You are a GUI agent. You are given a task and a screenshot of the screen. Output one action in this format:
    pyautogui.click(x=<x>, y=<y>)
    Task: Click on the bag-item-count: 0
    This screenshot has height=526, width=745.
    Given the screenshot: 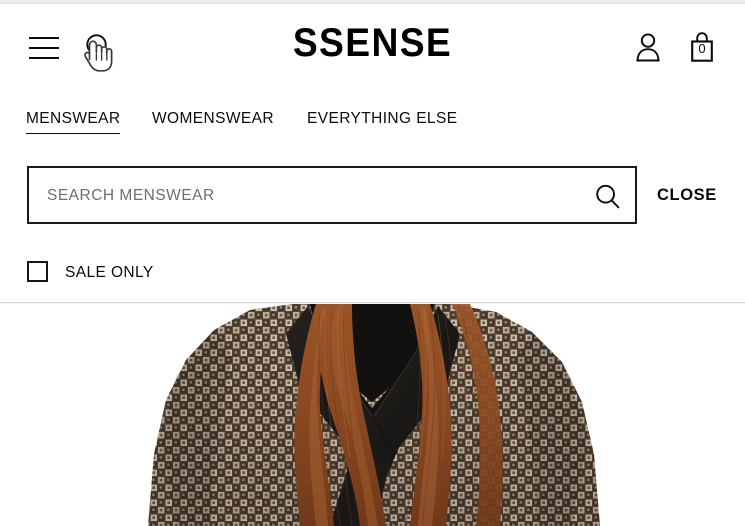 What is the action you would take?
    pyautogui.click(x=702, y=48)
    